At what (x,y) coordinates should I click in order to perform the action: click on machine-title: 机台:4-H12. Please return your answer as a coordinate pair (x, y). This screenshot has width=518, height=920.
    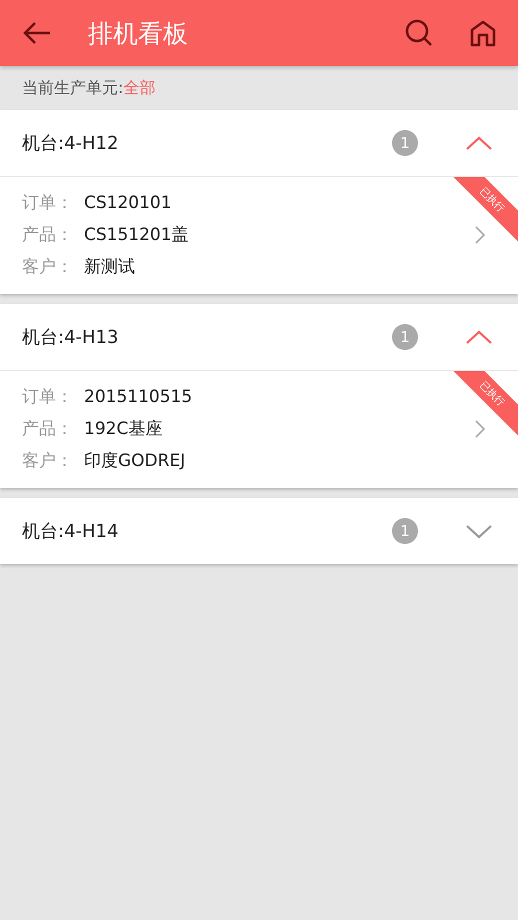
    Looking at the image, I should click on (71, 143).